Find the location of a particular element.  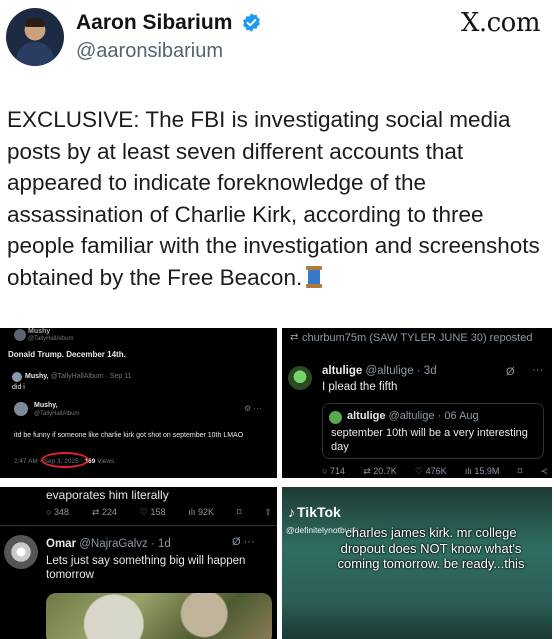

previous-post-text: evaporates him literally is located at coordinates (107, 495).